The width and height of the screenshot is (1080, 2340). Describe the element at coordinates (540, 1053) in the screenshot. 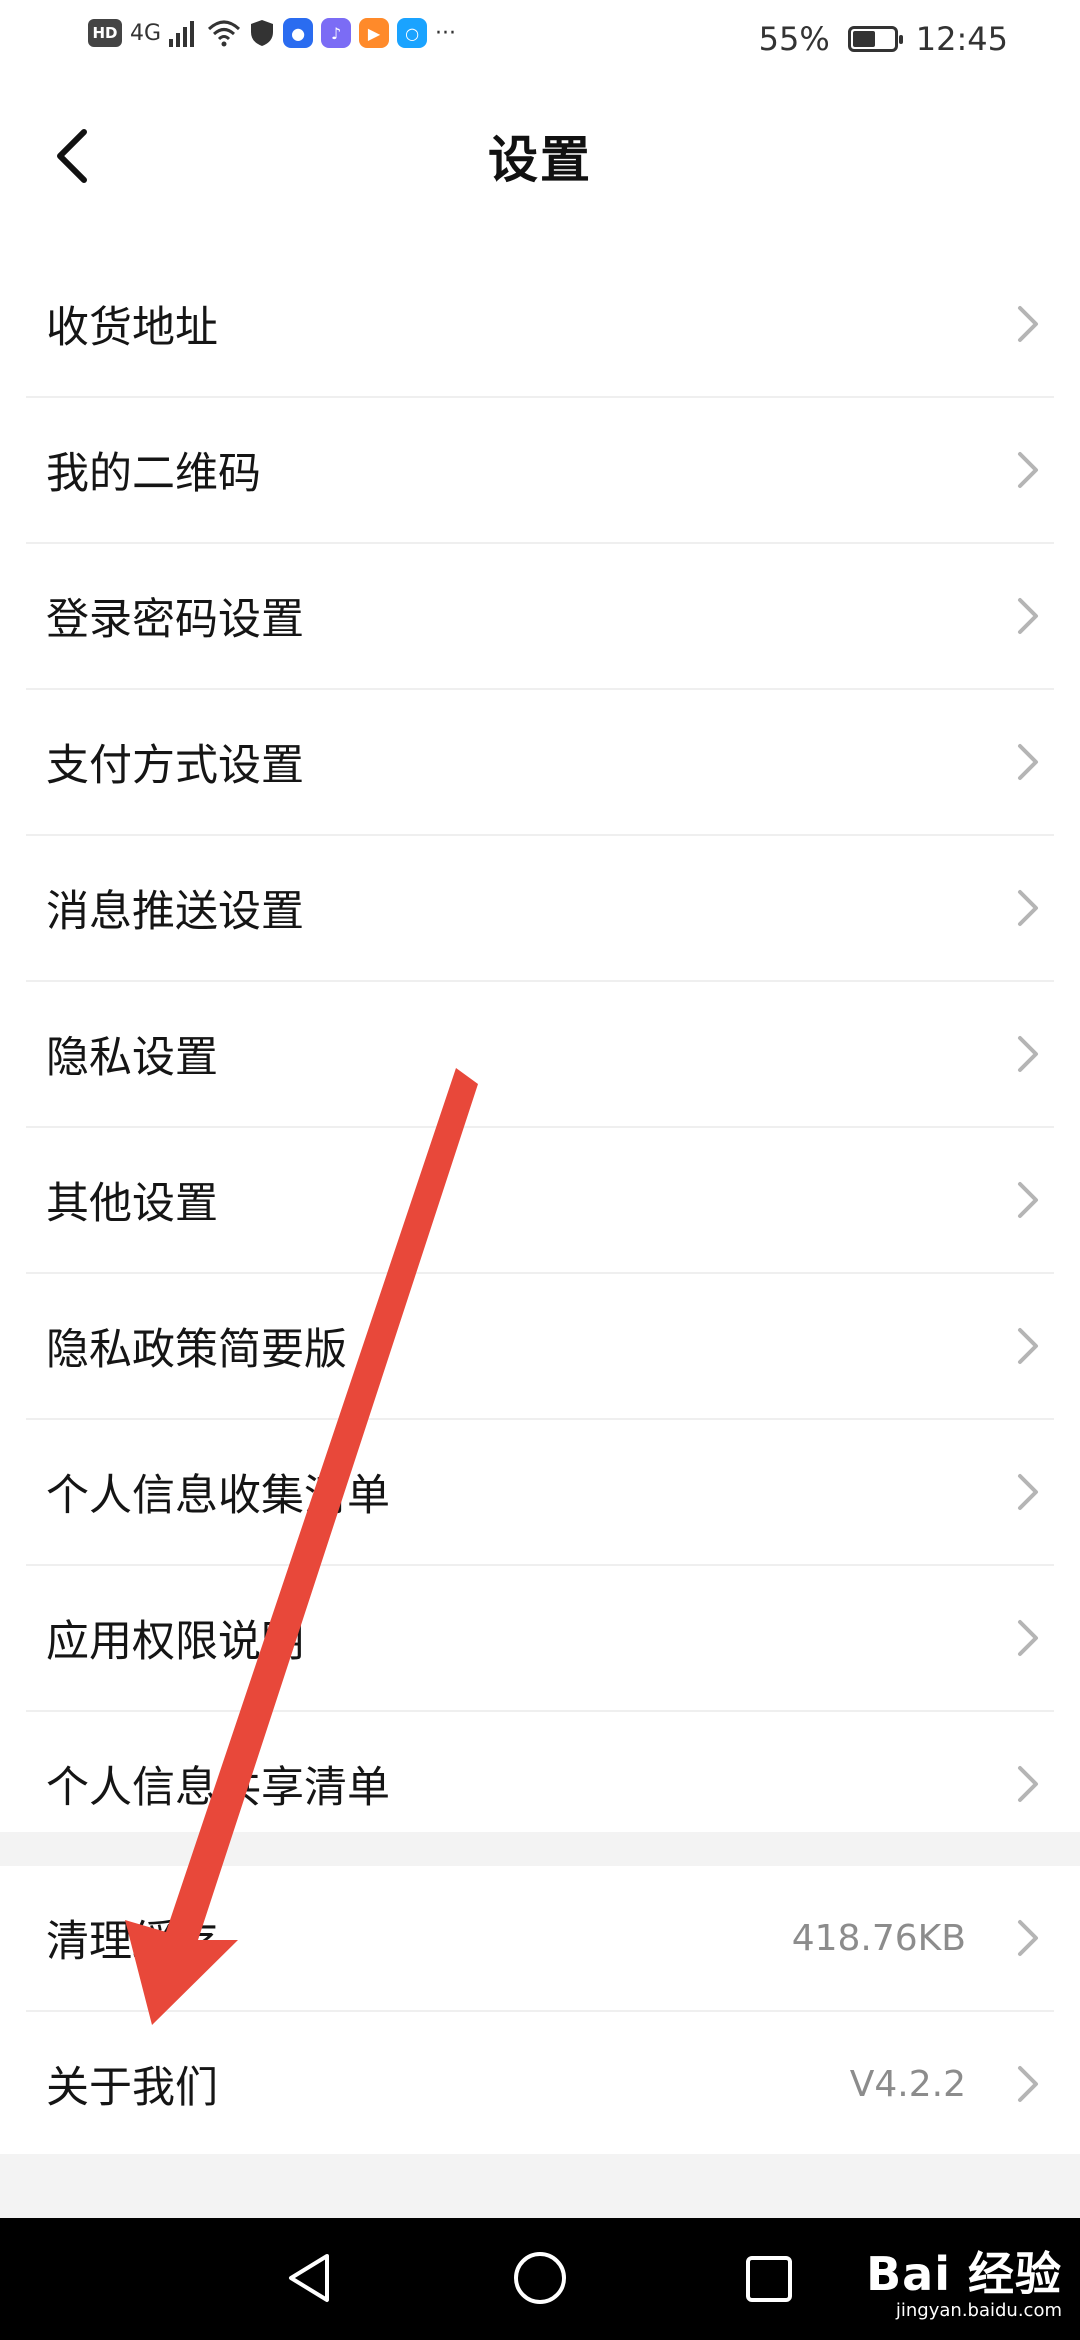

I see `settings-row: 隐私设置` at that location.